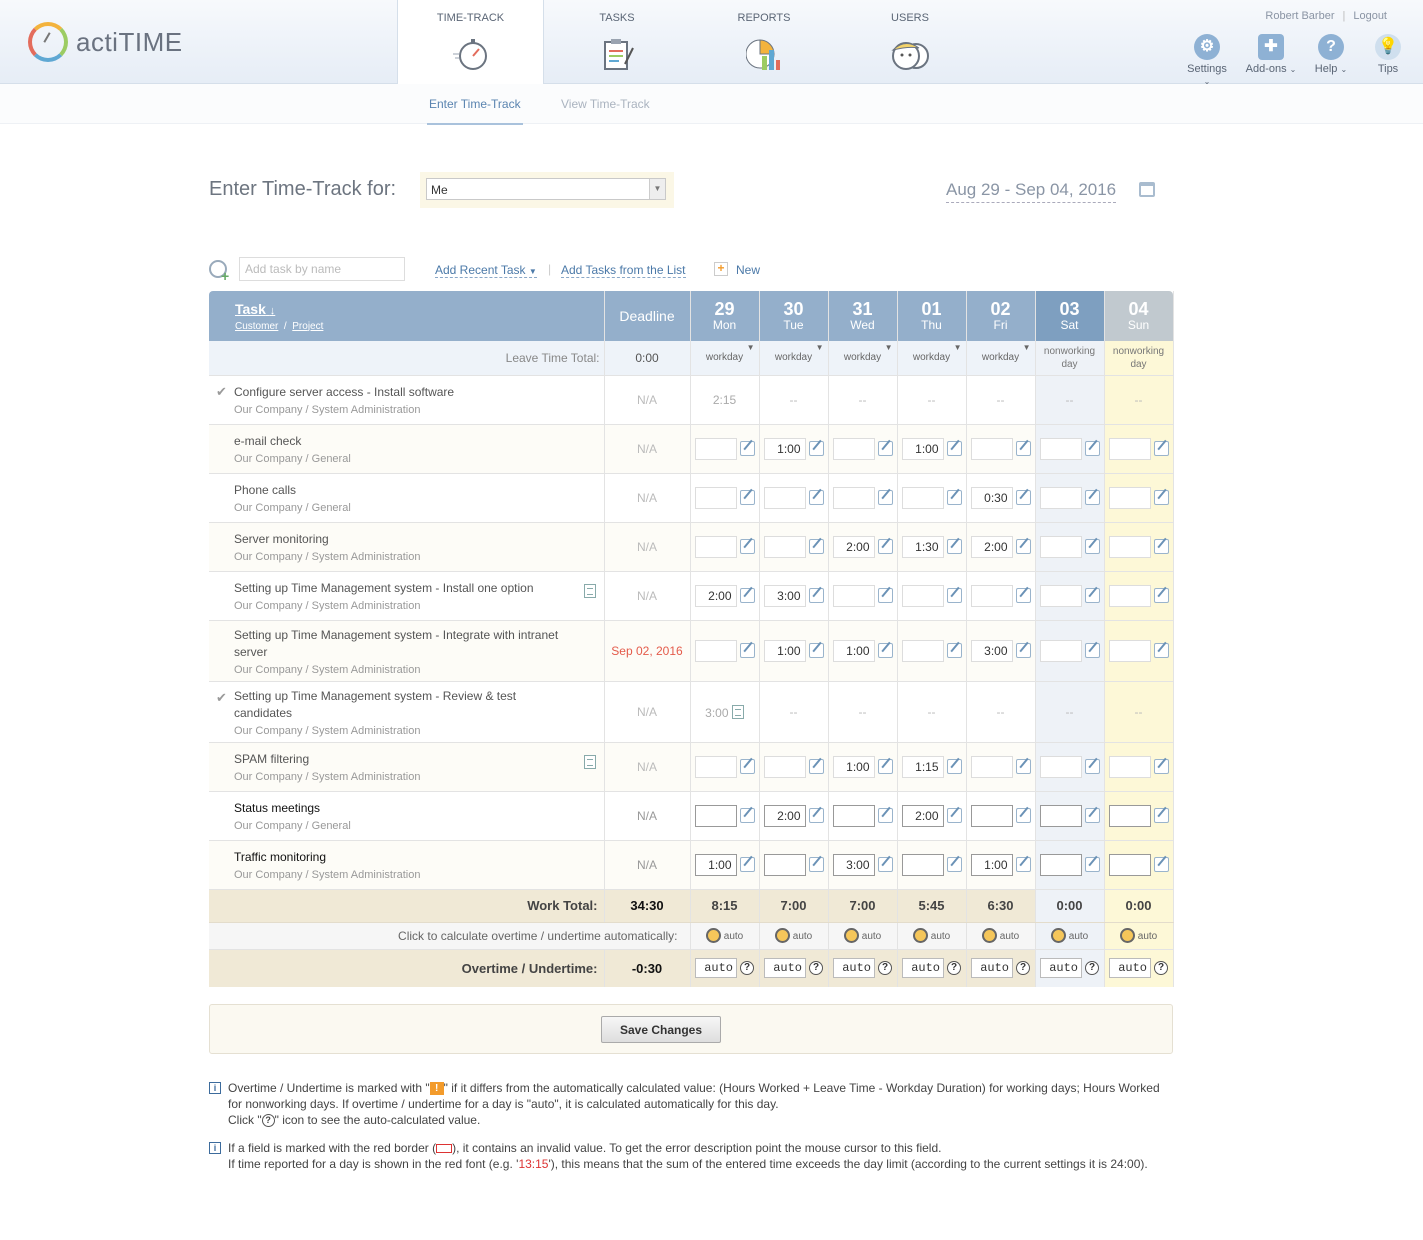 The image size is (1423, 1240). What do you see at coordinates (407, 316) in the screenshot?
I see `task-column-header: Task ↓ Customer / Project` at bounding box center [407, 316].